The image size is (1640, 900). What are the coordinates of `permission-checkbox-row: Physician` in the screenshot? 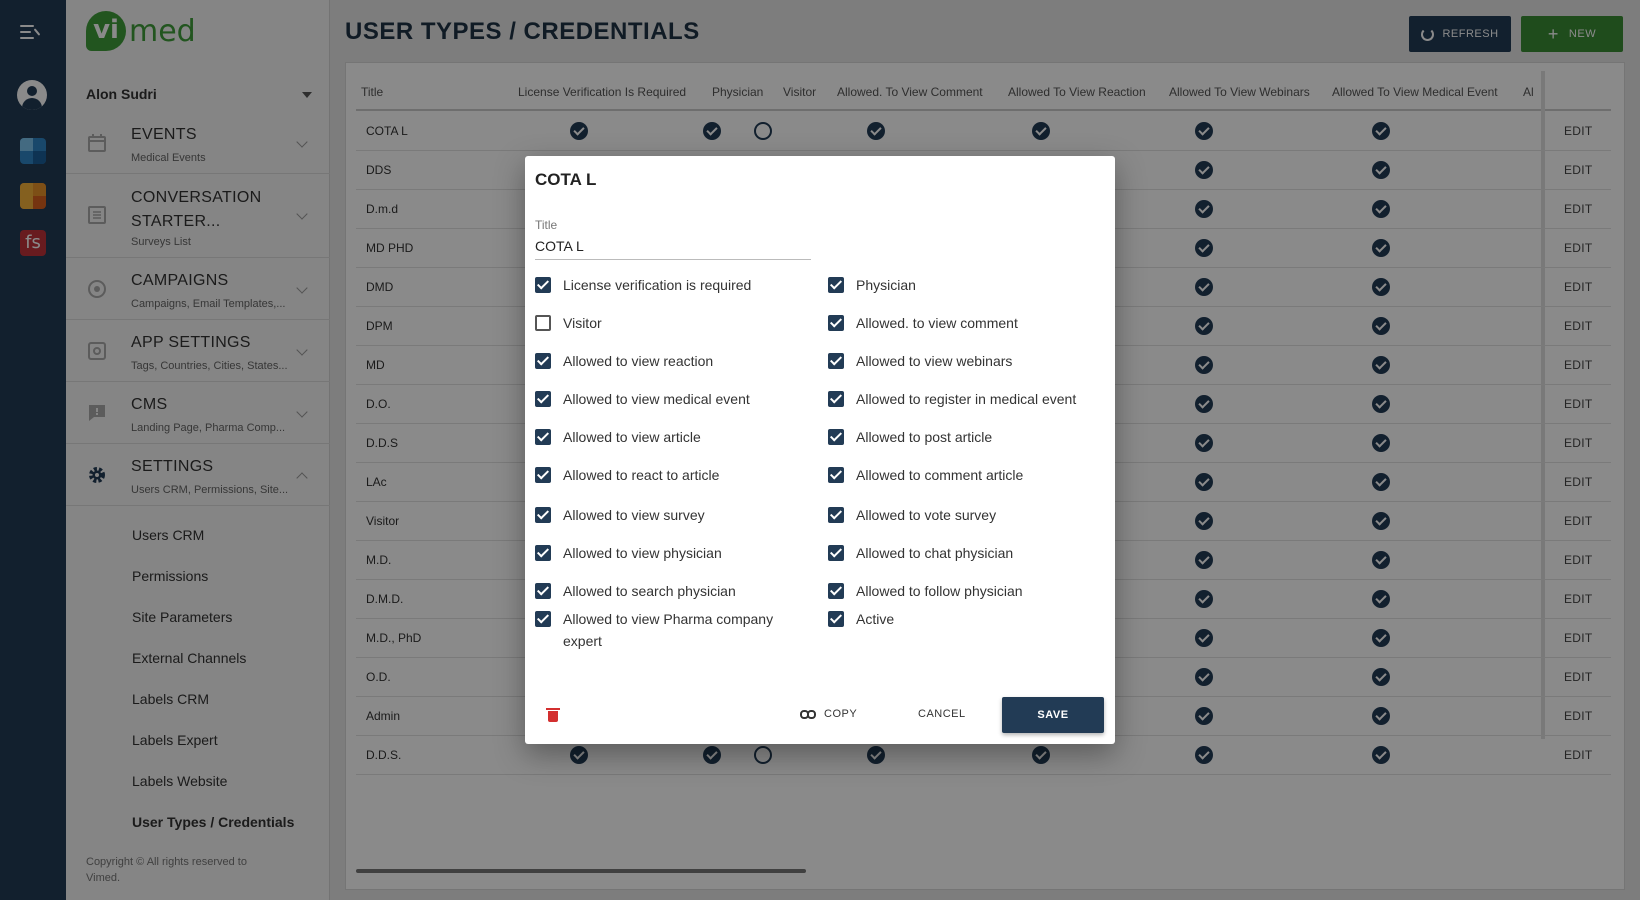 It's located at (962, 286).